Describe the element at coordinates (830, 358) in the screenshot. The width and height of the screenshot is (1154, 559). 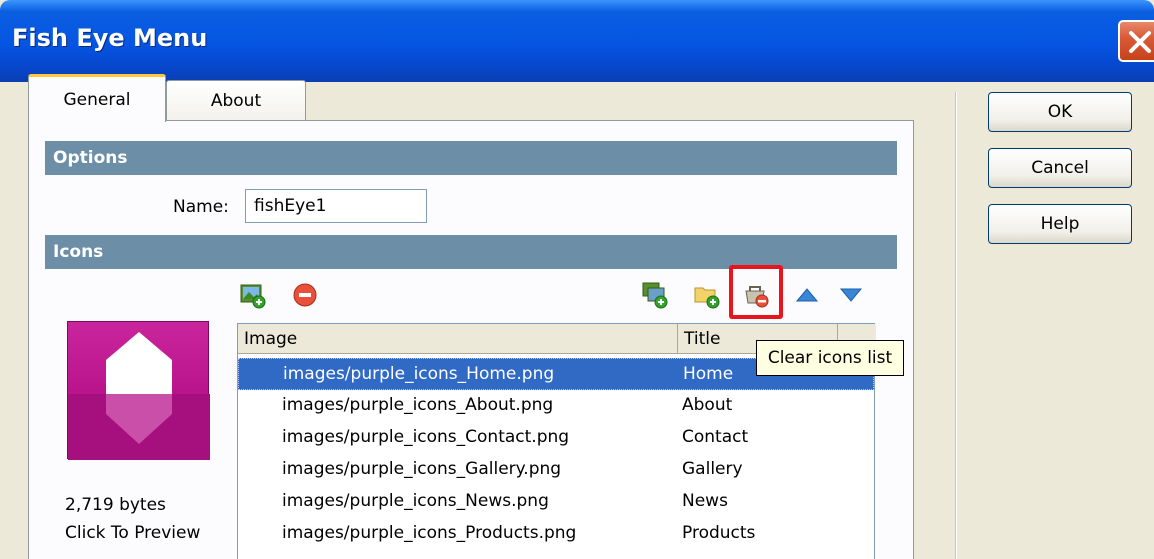
I see `clear-list-tooltip: Clear icons list` at that location.